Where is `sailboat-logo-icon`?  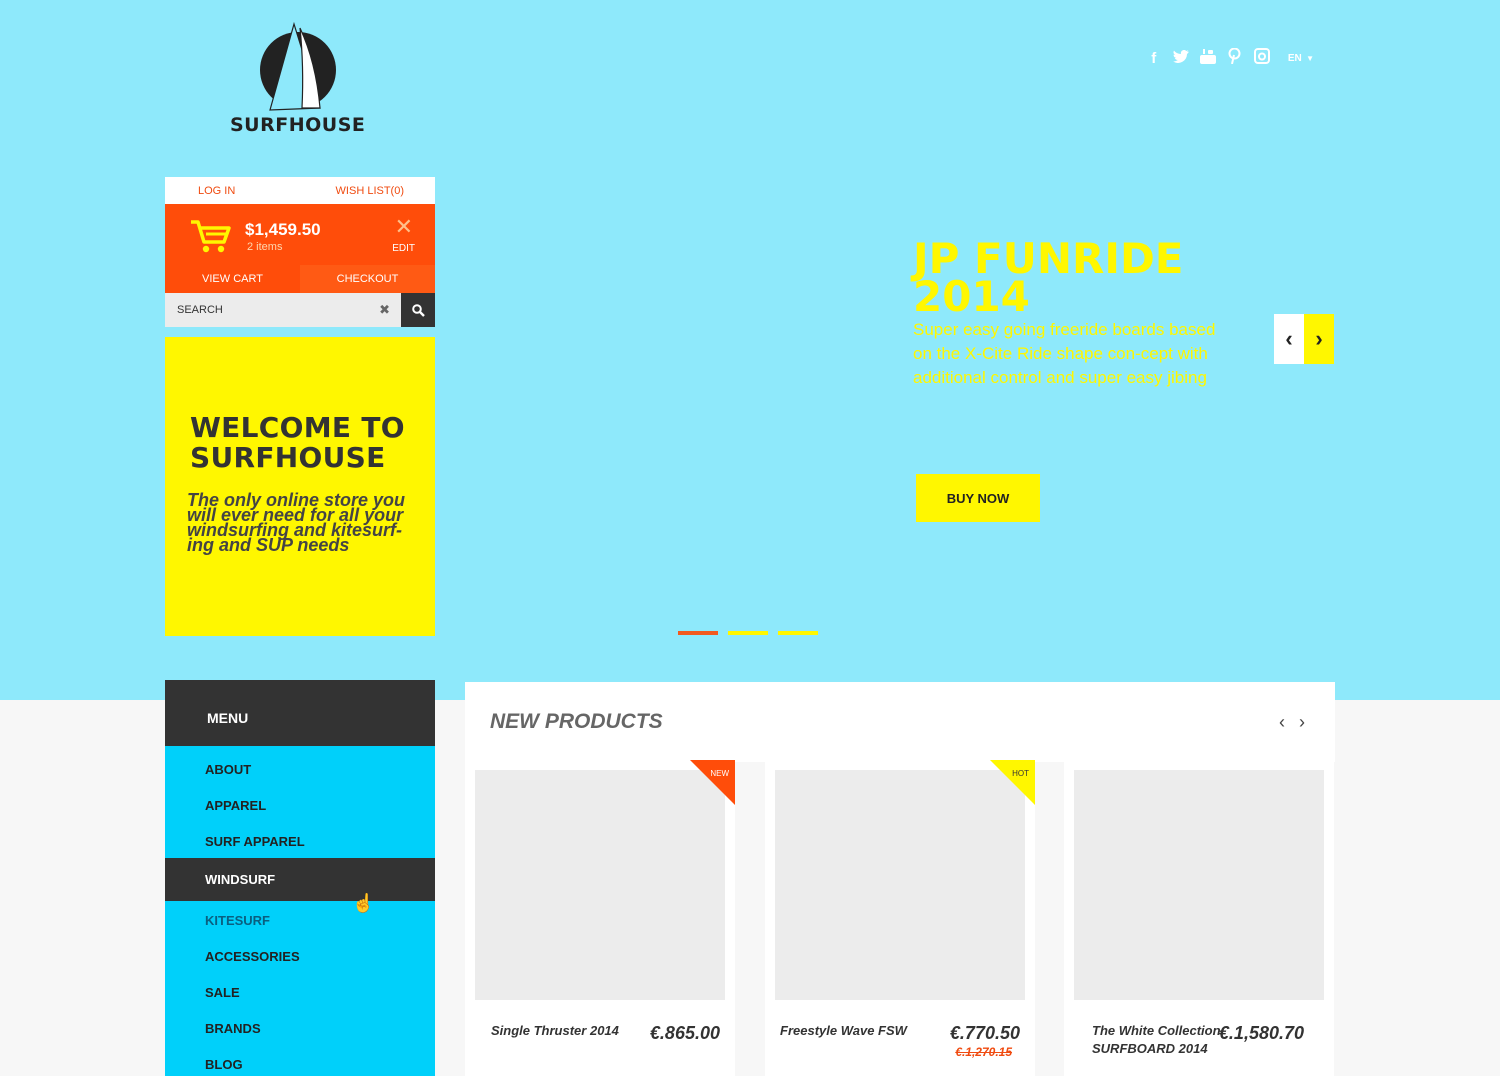 sailboat-logo-icon is located at coordinates (297, 66).